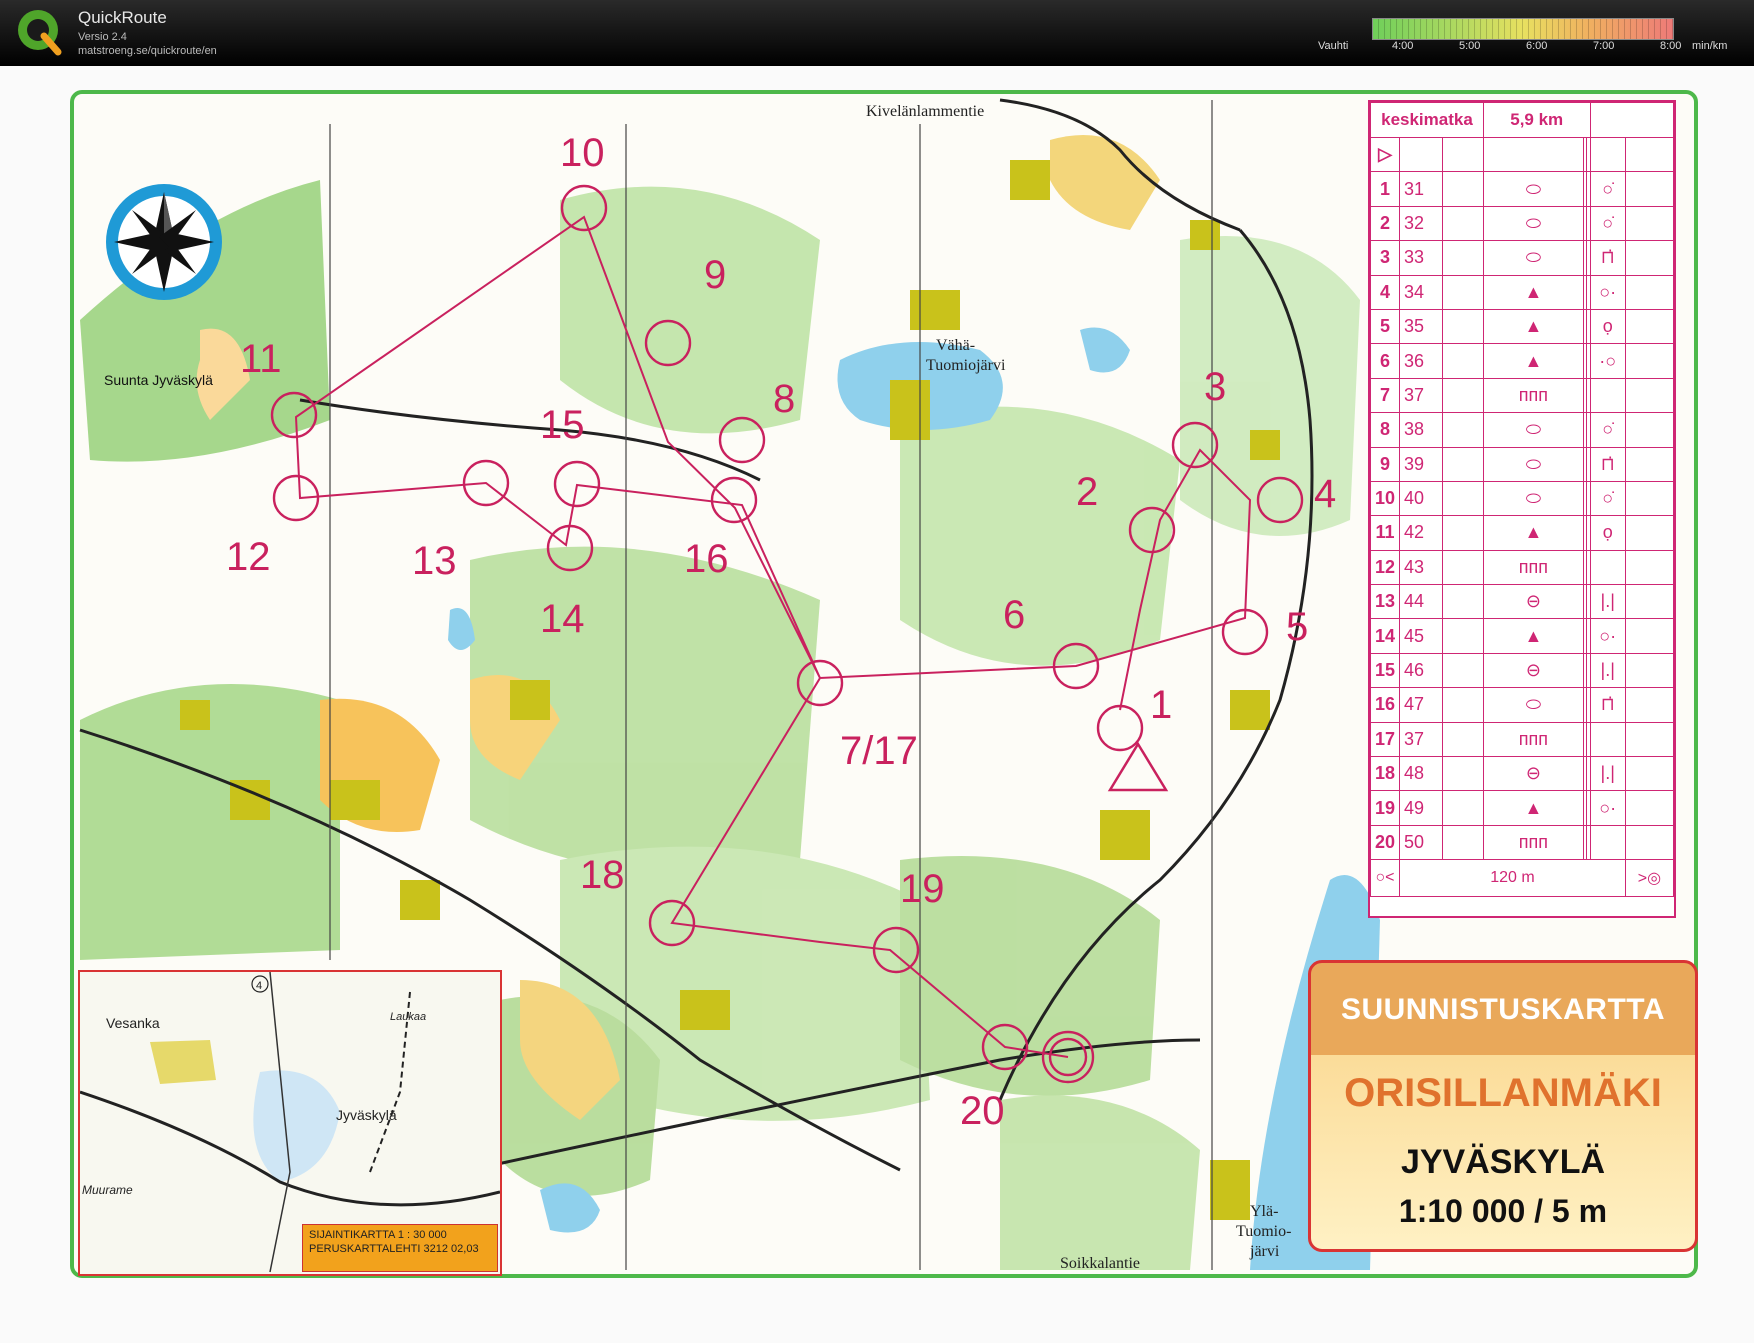 The height and width of the screenshot is (1343, 1754). Describe the element at coordinates (1533, 739) in the screenshot. I see `feature-symbol: ᴨᴨᴨ` at that location.